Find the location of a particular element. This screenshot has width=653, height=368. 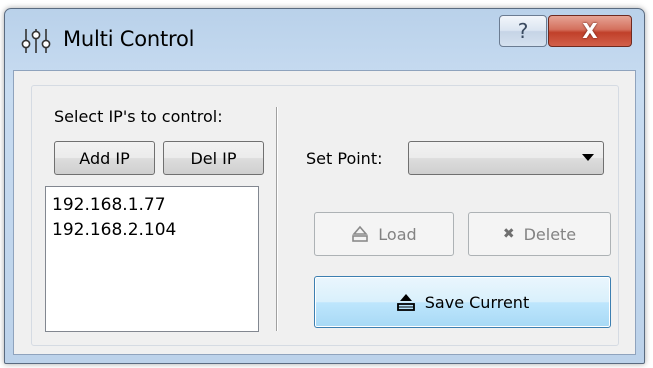

add-ip-button: Add IP is located at coordinates (104, 158).